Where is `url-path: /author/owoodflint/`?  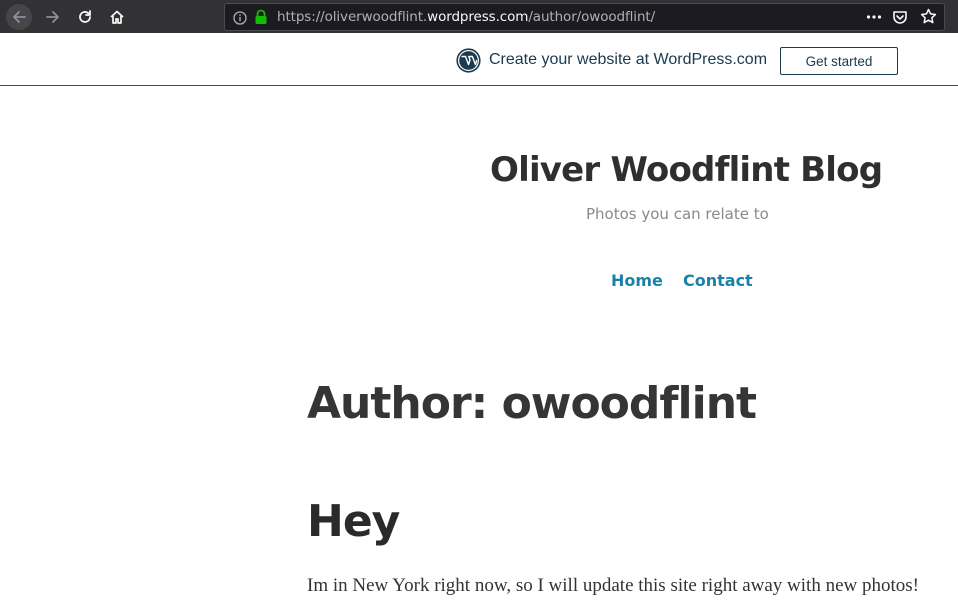 url-path: /author/owoodflint/ is located at coordinates (592, 17).